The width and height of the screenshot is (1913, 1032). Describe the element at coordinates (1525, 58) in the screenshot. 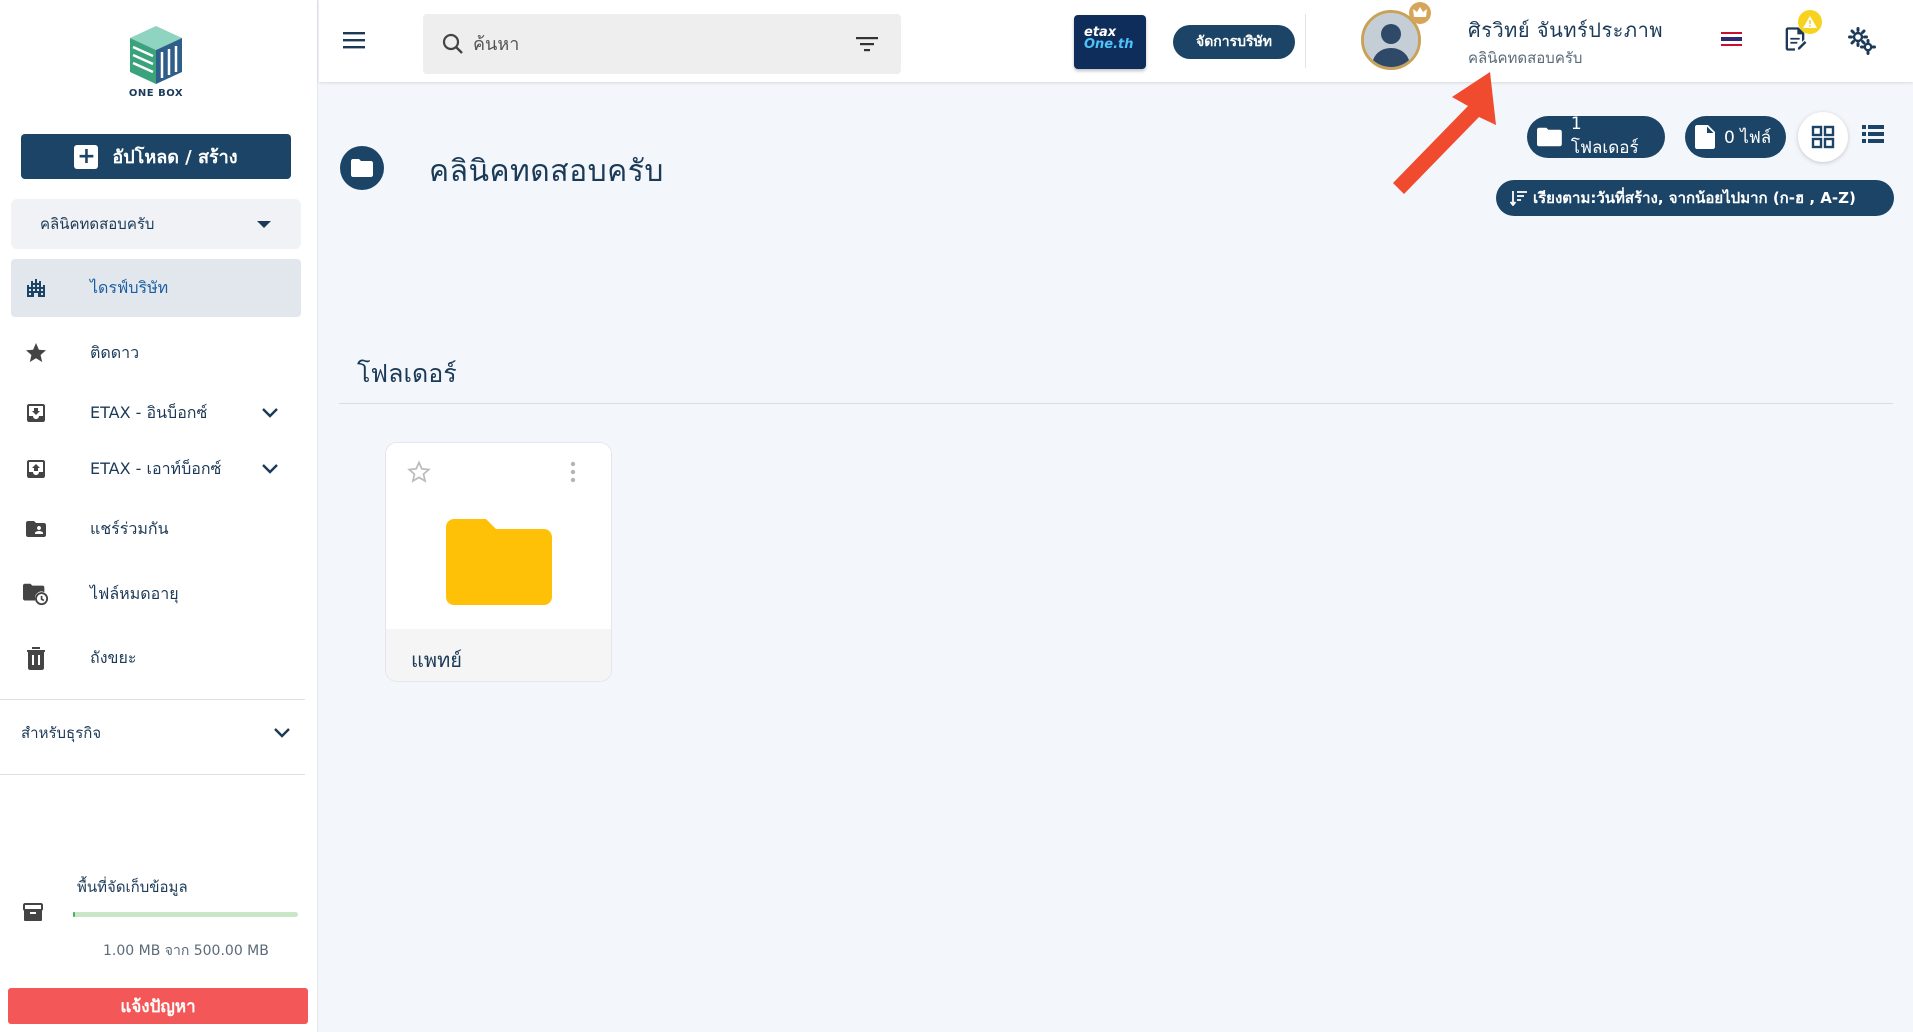

I see `user-company: คลินิคทดสอบครับ` at that location.